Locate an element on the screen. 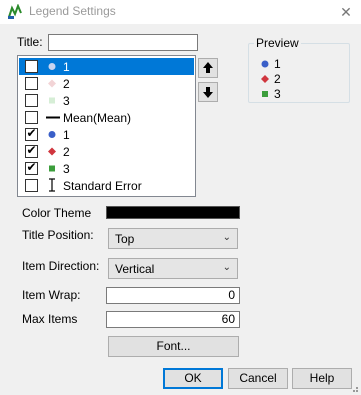 This screenshot has height=395, width=361. ok-button: OK is located at coordinates (193, 378).